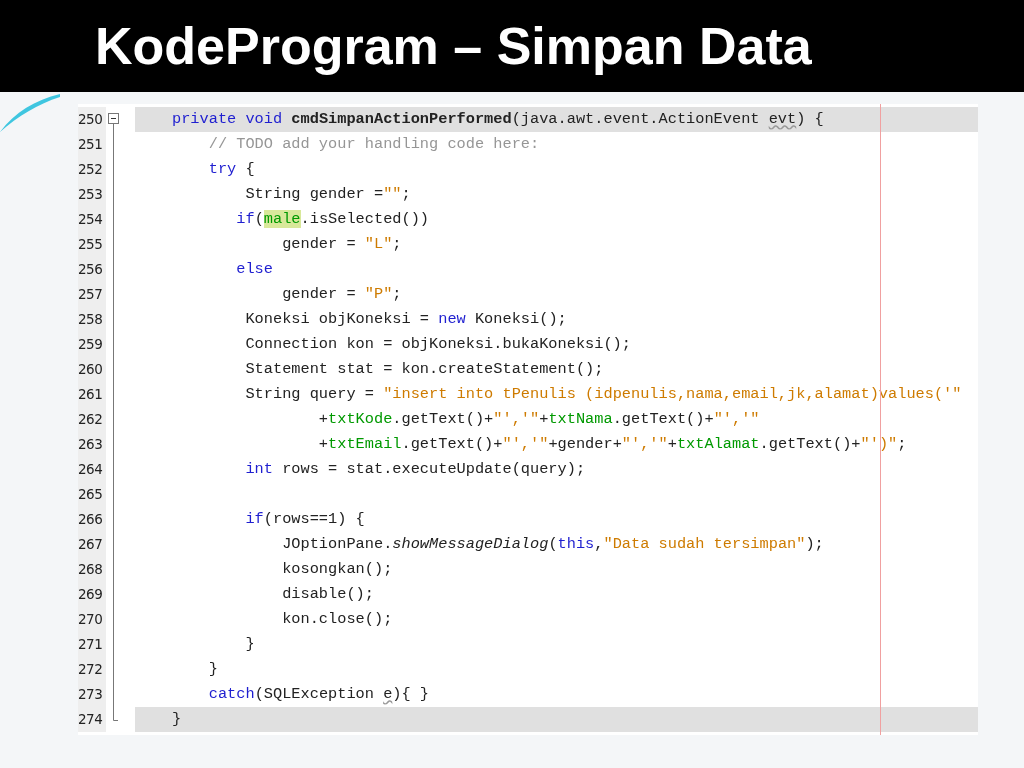 The width and height of the screenshot is (1024, 768). Describe the element at coordinates (453, 46) in the screenshot. I see `slide-title: KodeProgram – Simpan Data` at that location.